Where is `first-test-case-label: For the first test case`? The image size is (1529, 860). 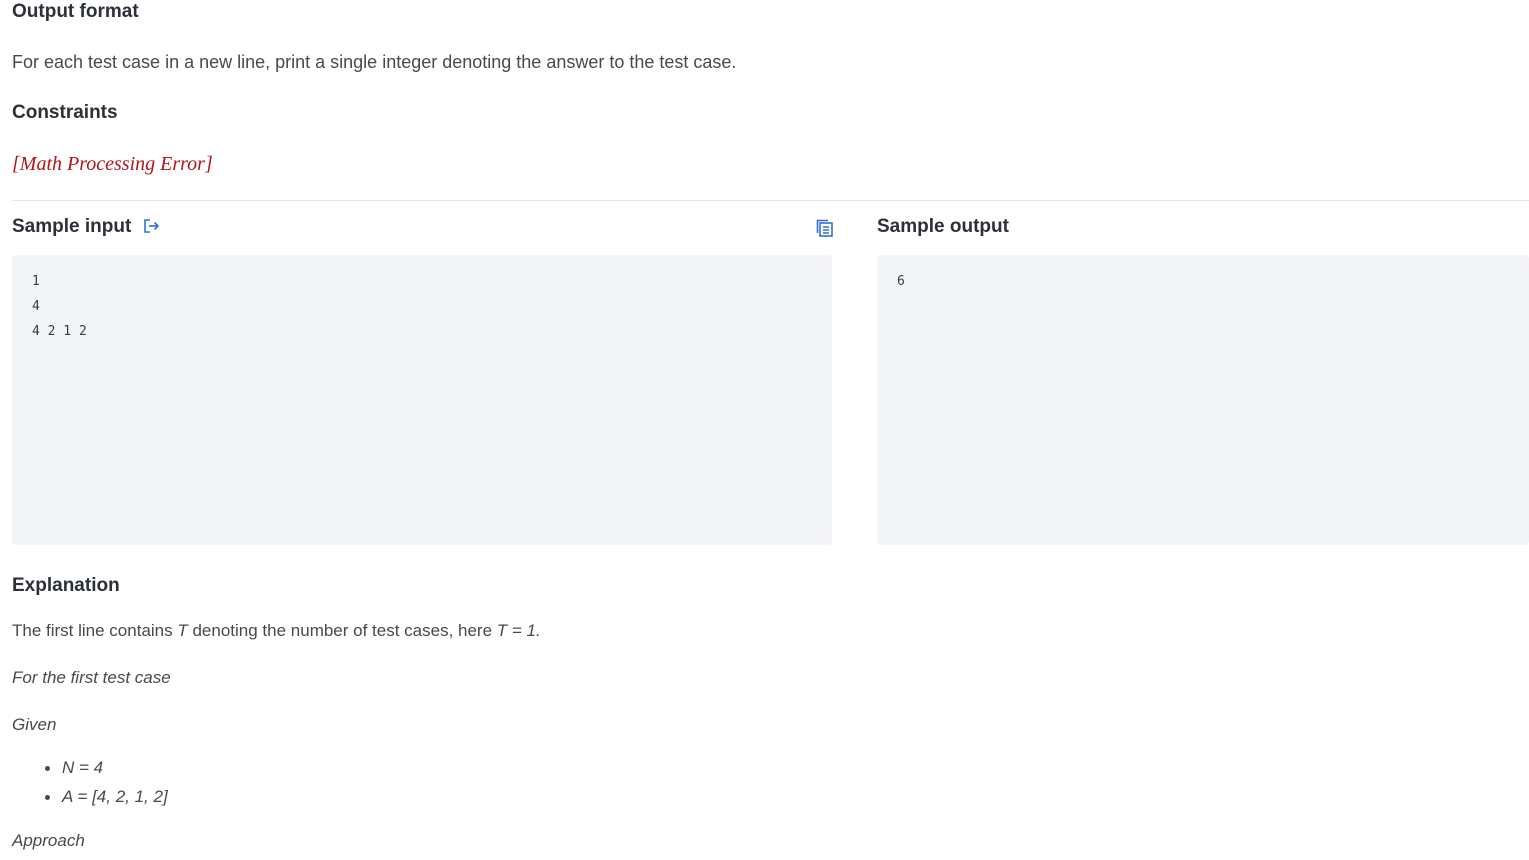 first-test-case-label: For the first test case is located at coordinates (91, 677).